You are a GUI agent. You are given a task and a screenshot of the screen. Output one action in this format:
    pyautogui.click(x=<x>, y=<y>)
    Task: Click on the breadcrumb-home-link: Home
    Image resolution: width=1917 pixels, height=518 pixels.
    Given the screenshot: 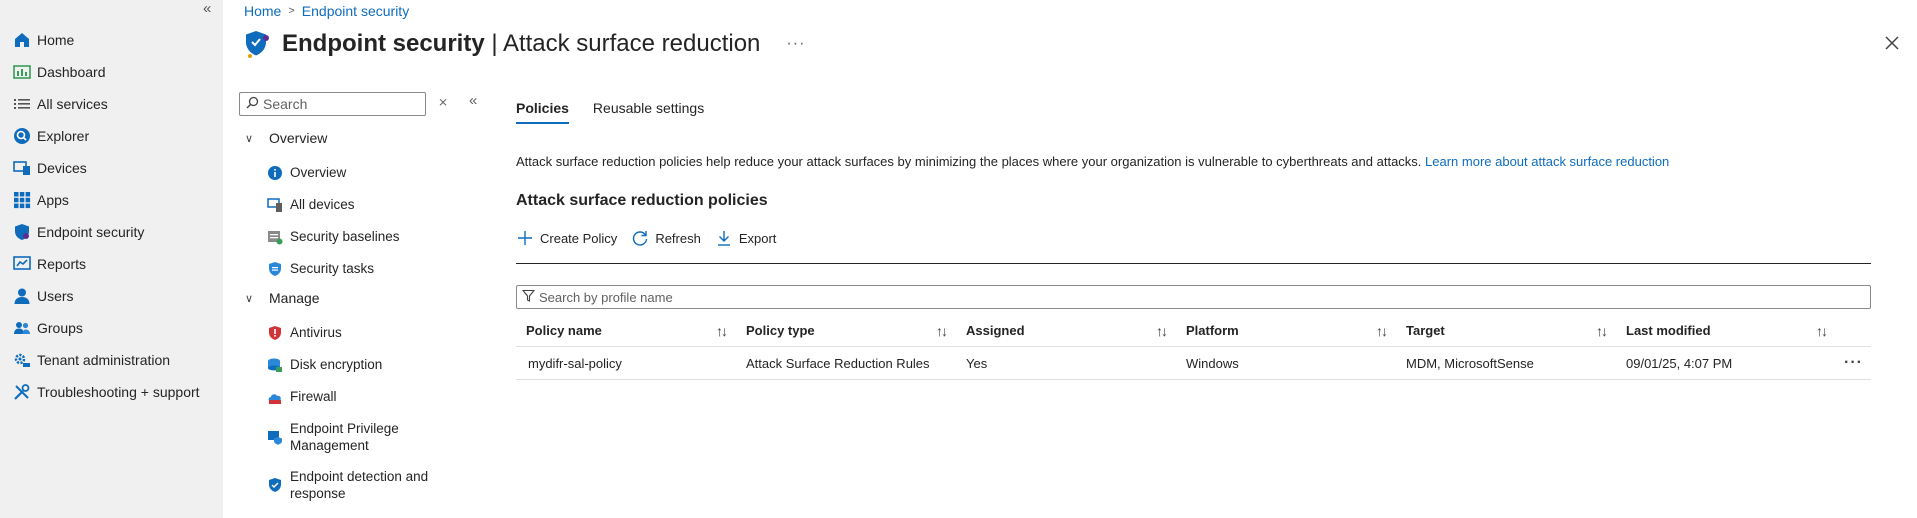 What is the action you would take?
    pyautogui.click(x=262, y=11)
    